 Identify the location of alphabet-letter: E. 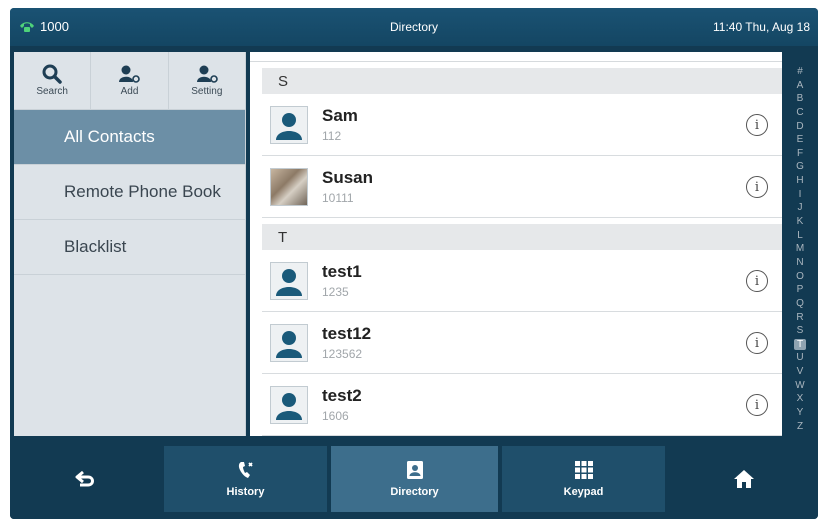
(800, 139).